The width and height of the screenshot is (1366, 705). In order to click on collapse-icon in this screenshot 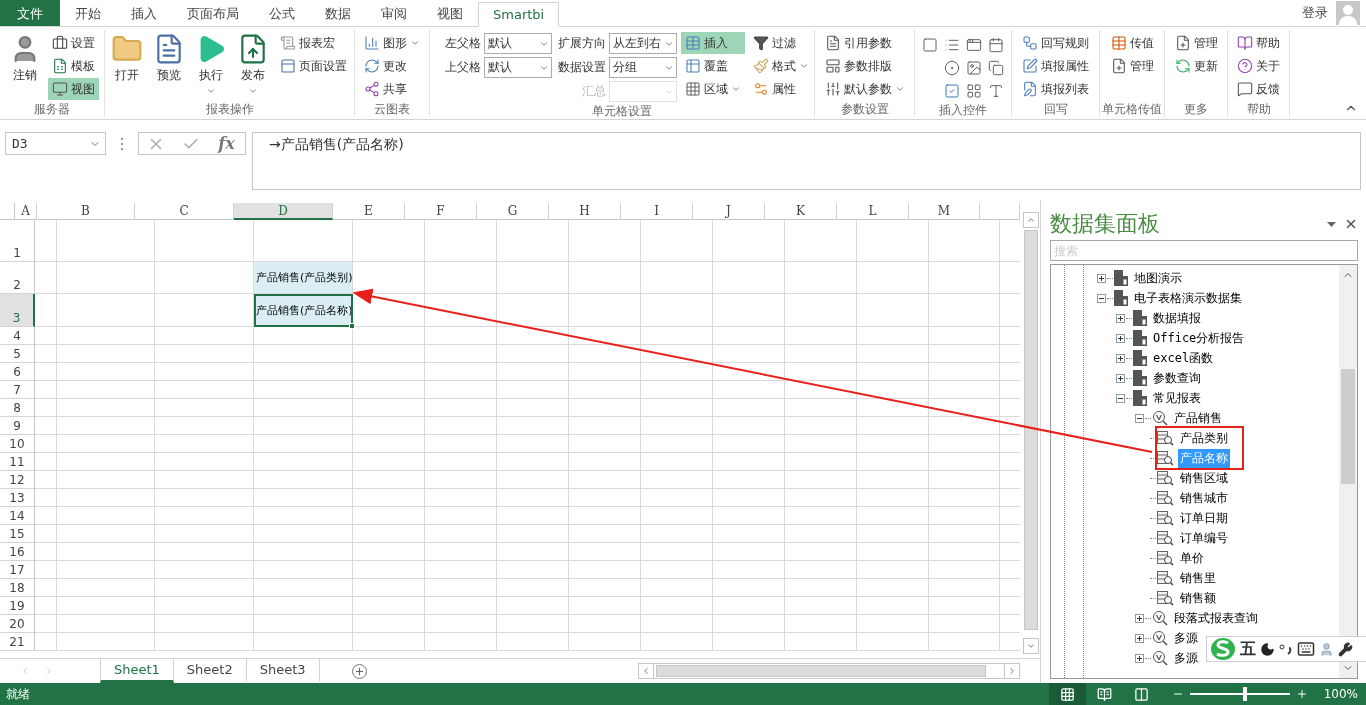, I will do `click(1101, 298)`.